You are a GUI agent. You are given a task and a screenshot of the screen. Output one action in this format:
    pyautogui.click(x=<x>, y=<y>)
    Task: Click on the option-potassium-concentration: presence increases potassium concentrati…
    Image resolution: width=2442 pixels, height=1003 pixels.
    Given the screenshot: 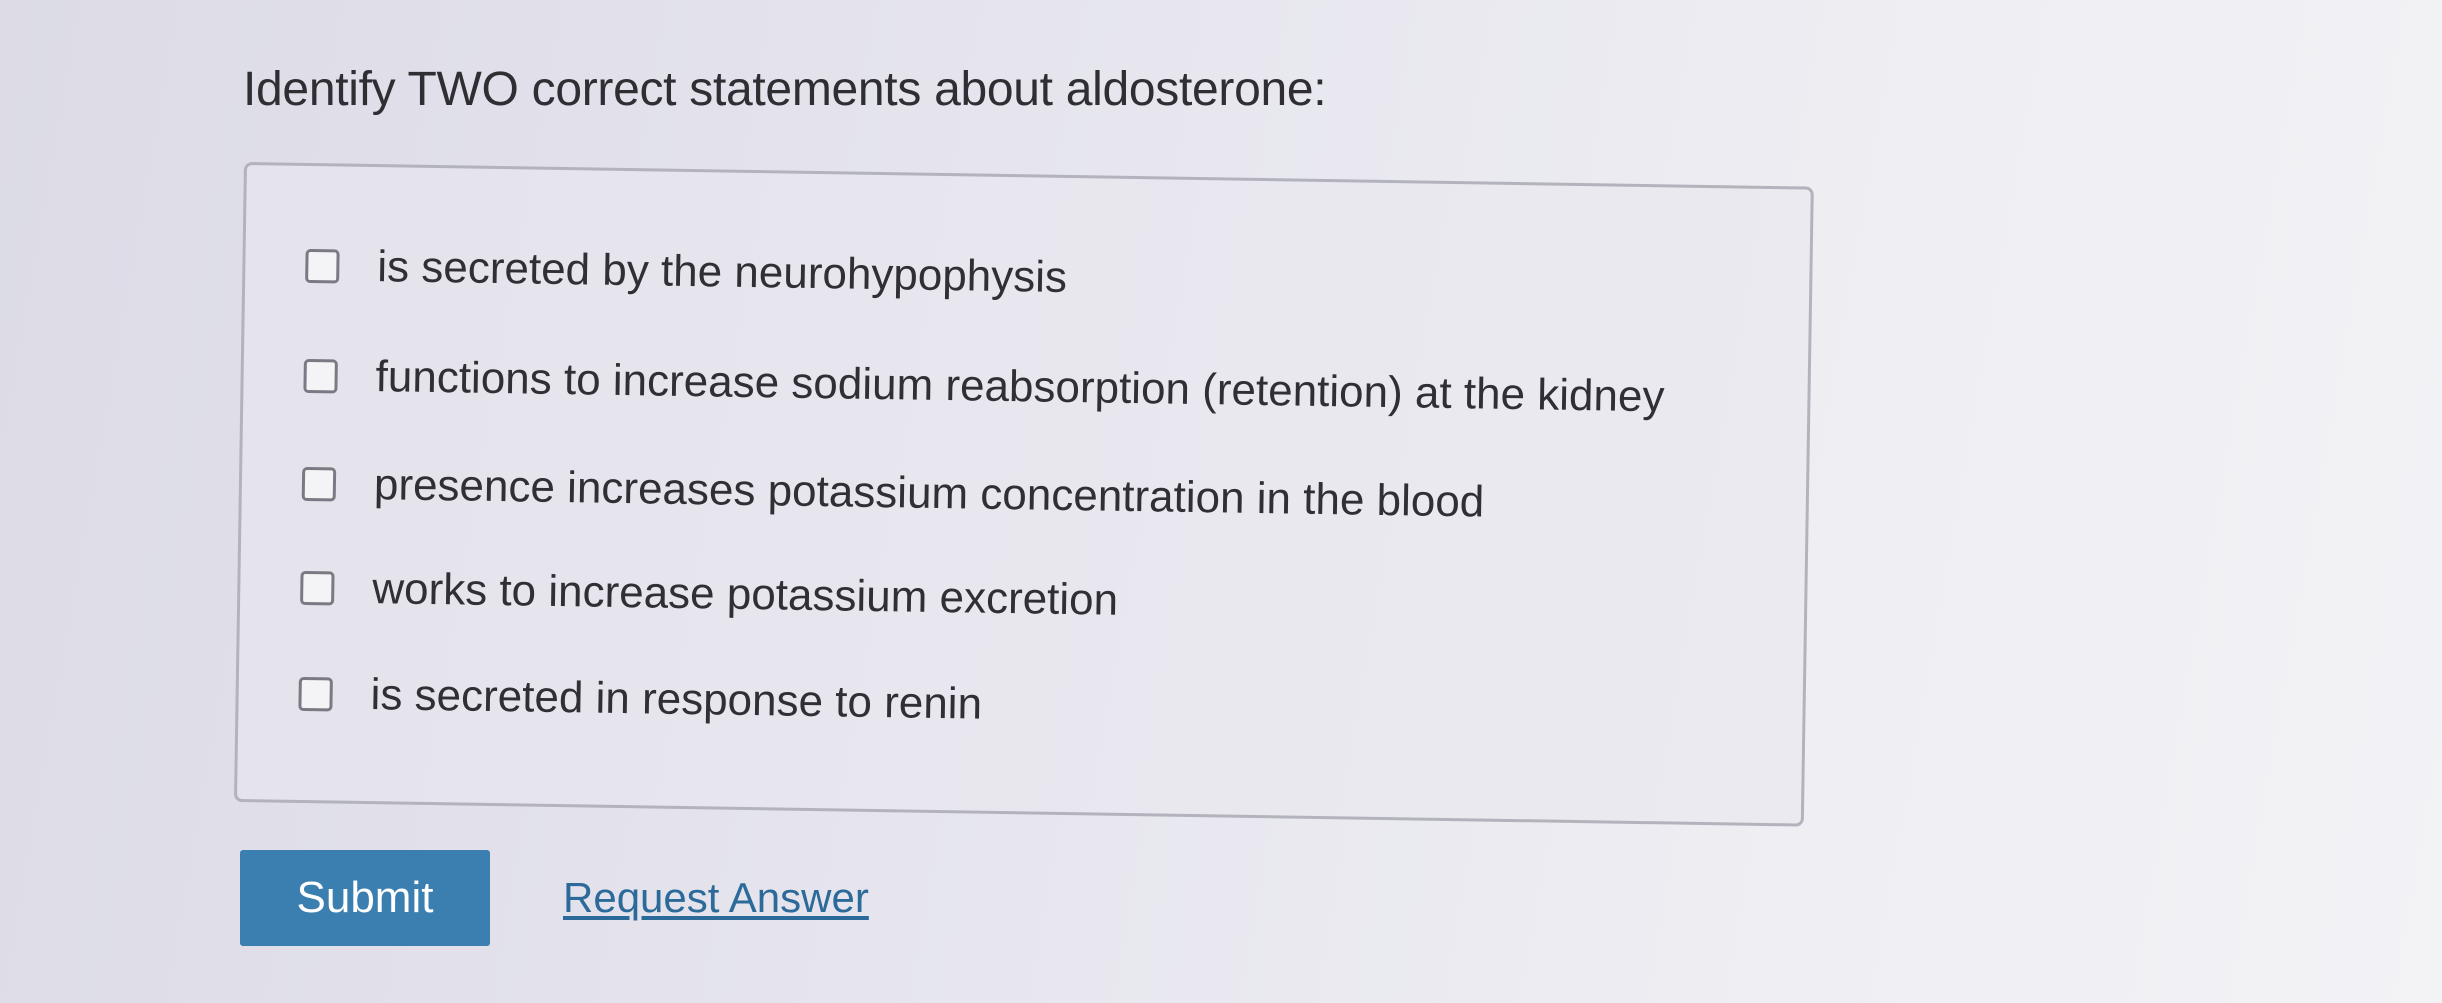 What is the action you would take?
    pyautogui.click(x=893, y=493)
    